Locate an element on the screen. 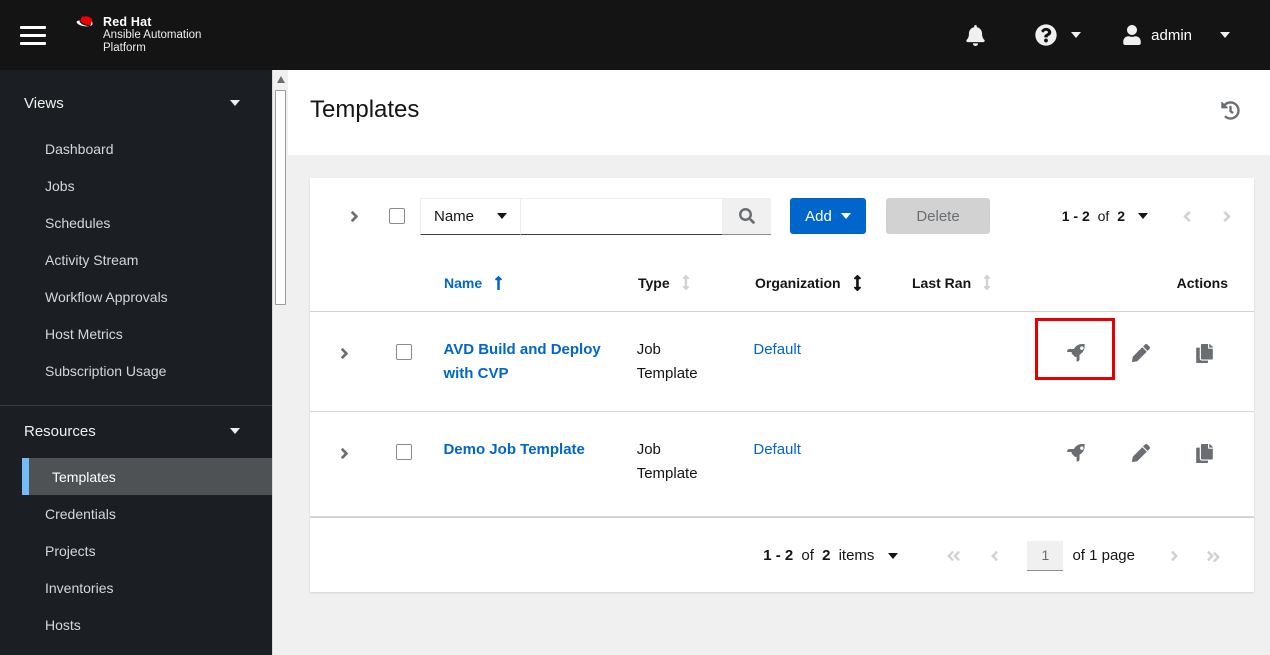 This screenshot has width=1270, height=655. scrollbar-thumb is located at coordinates (280, 197).